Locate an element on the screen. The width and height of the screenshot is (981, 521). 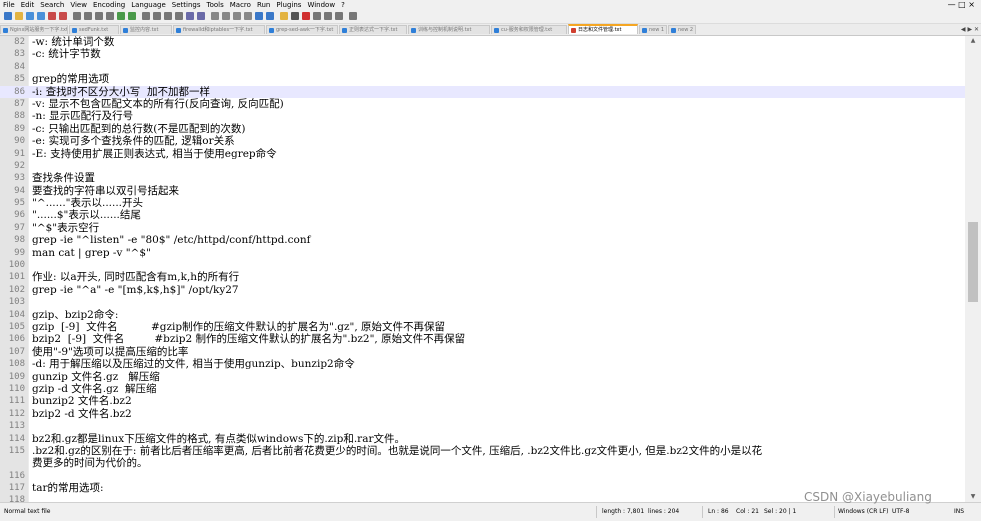
tab-1: sedFunk.txt is located at coordinates (94, 29).